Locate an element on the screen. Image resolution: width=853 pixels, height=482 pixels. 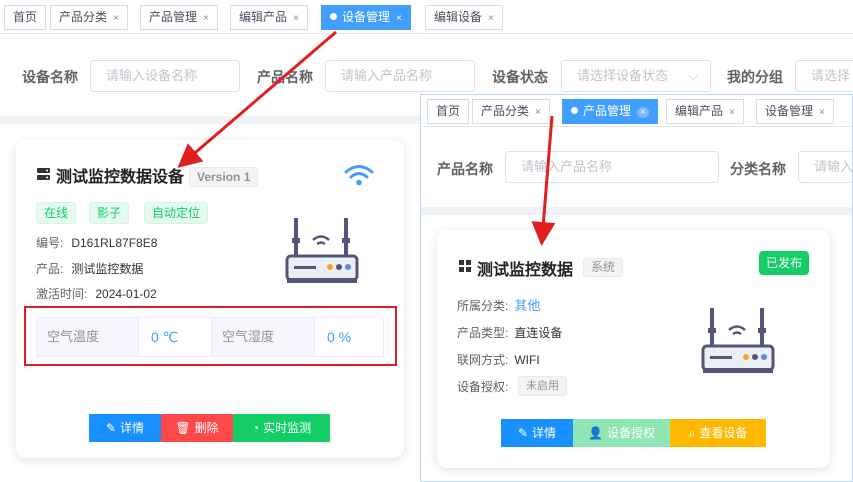
arrow-to-product-title is located at coordinates (543, 180).